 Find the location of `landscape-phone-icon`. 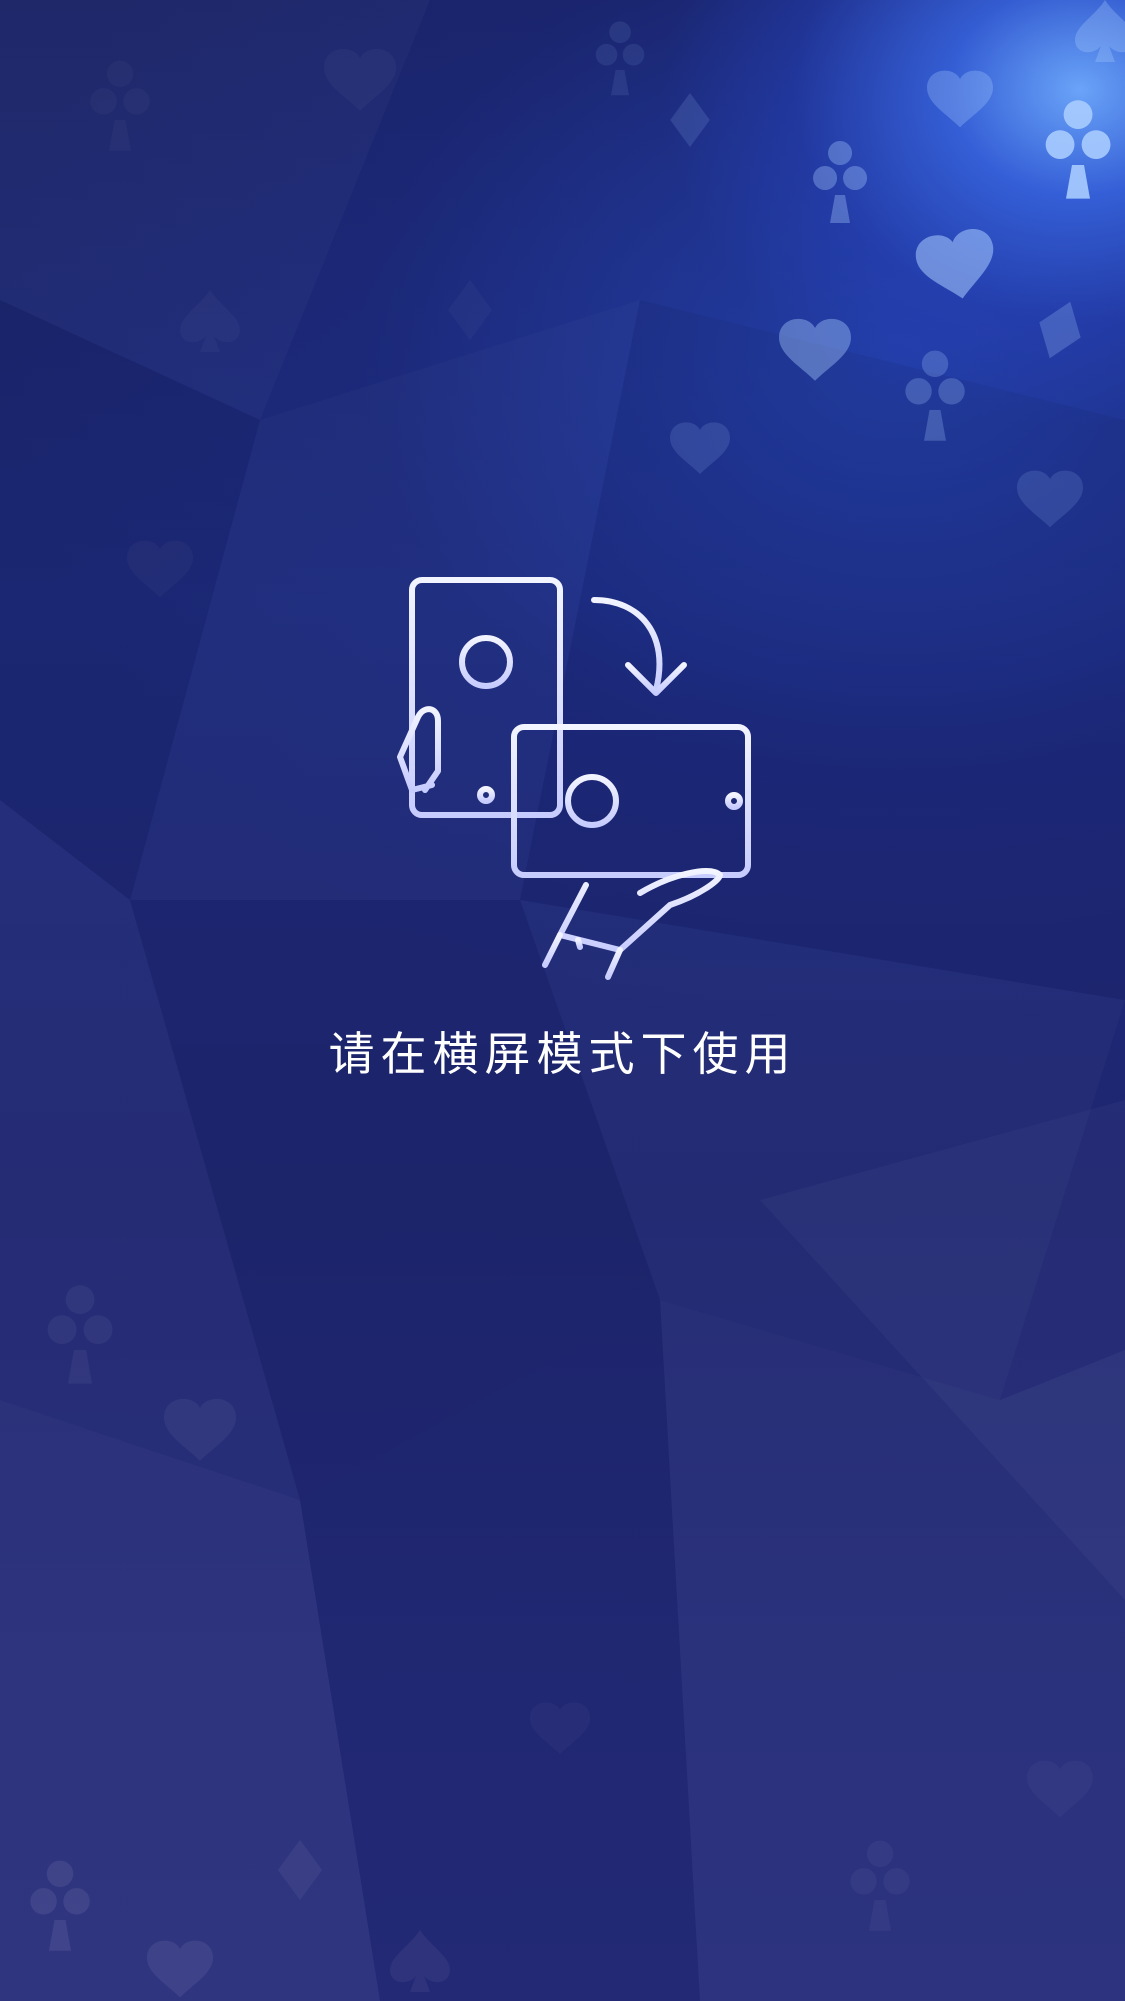

landscape-phone-icon is located at coordinates (631, 801).